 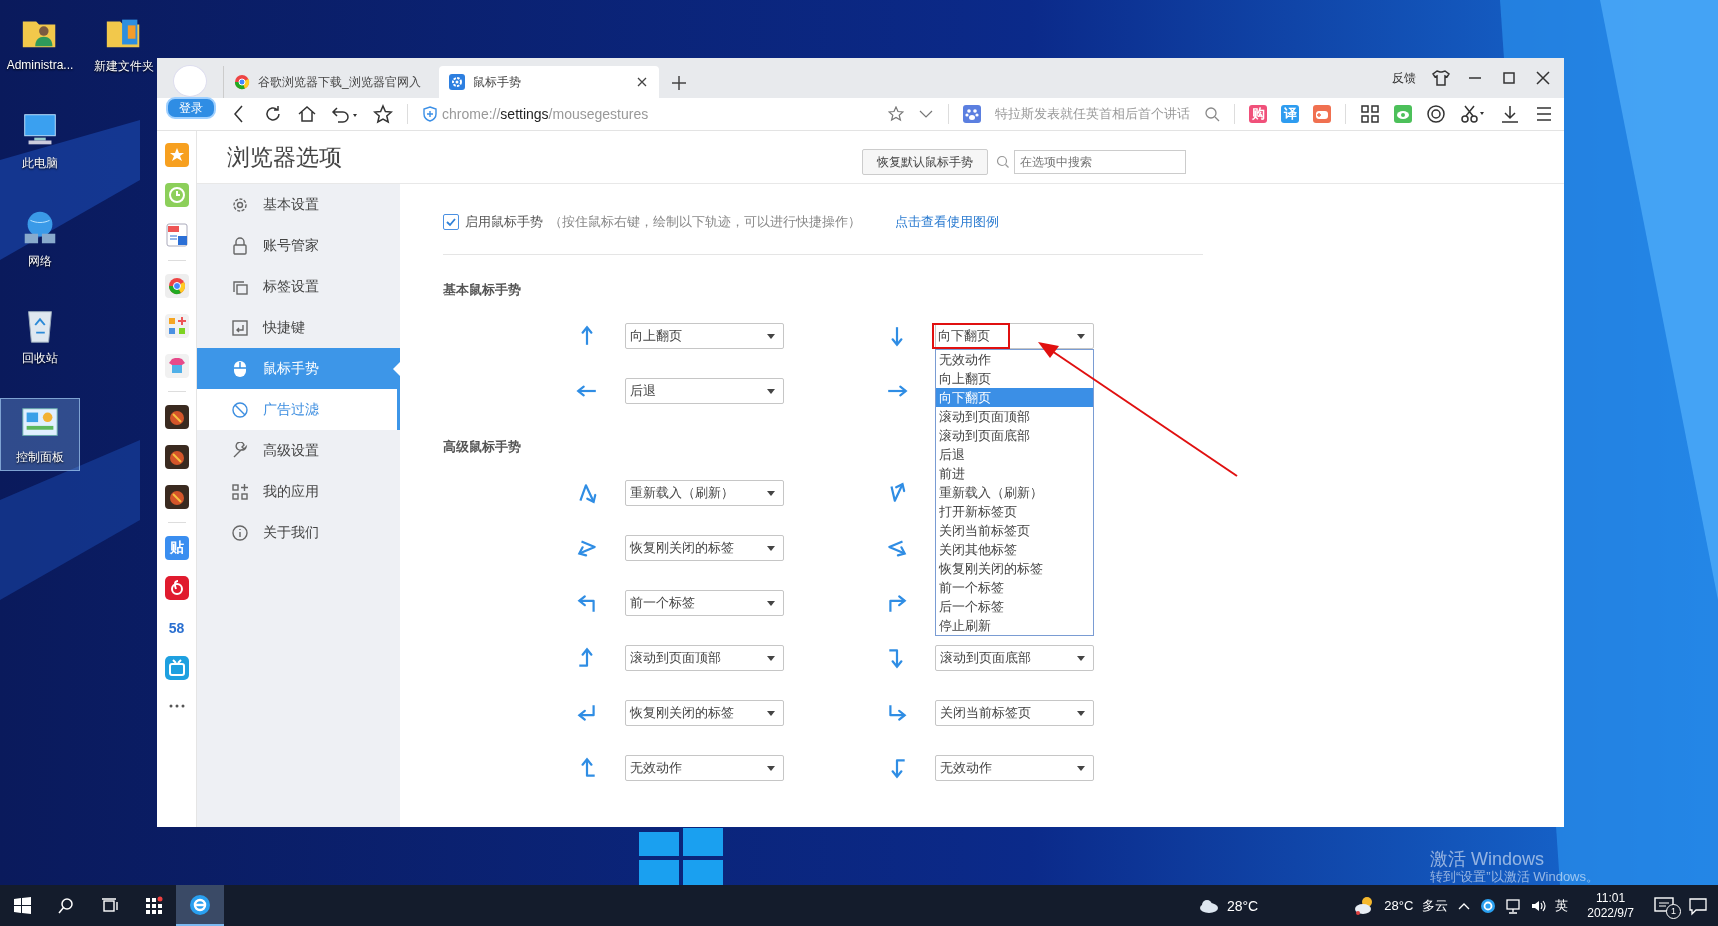 I want to click on action-dropdown: 向上翻页, so click(x=704, y=336).